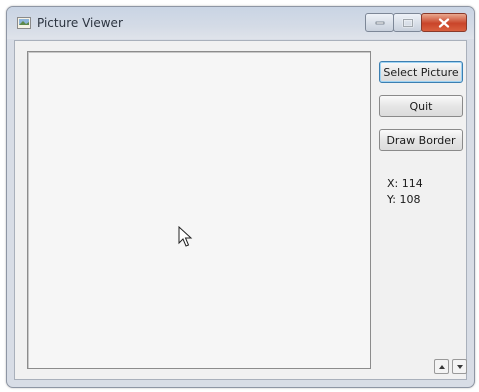 The height and width of the screenshot is (392, 479). Describe the element at coordinates (404, 199) in the screenshot. I see `y-coordinate-label: Y: 108` at that location.